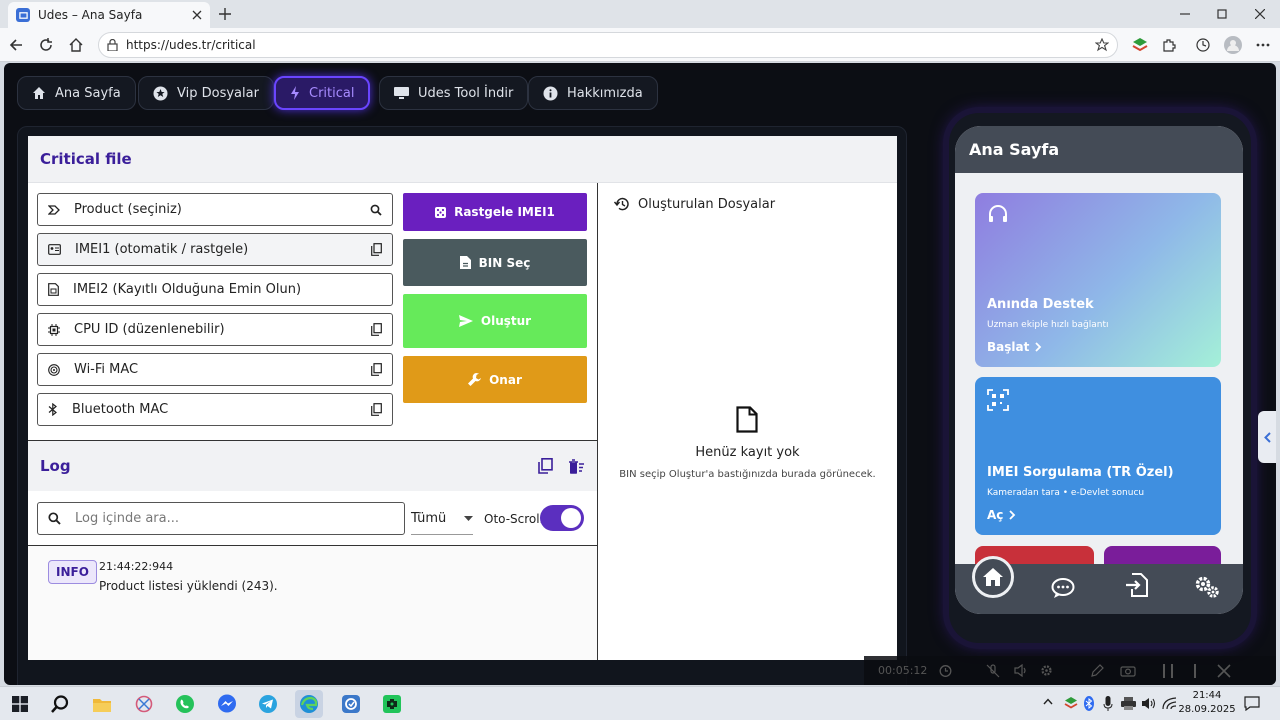 This screenshot has width=1280, height=720. Describe the element at coordinates (495, 262) in the screenshot. I see `bin-select-button: BIN Seç` at that location.